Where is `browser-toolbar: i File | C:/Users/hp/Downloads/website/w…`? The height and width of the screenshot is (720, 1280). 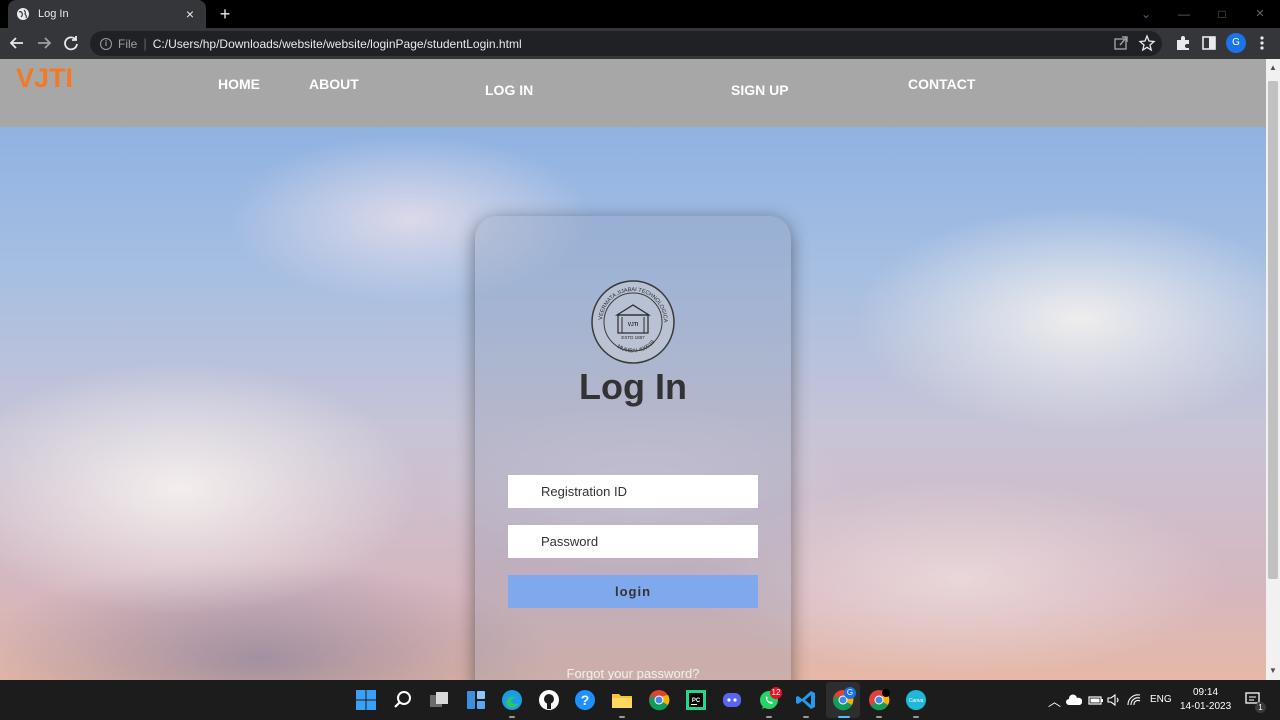 browser-toolbar: i File | C:/Users/hp/Downloads/website/w… is located at coordinates (640, 43).